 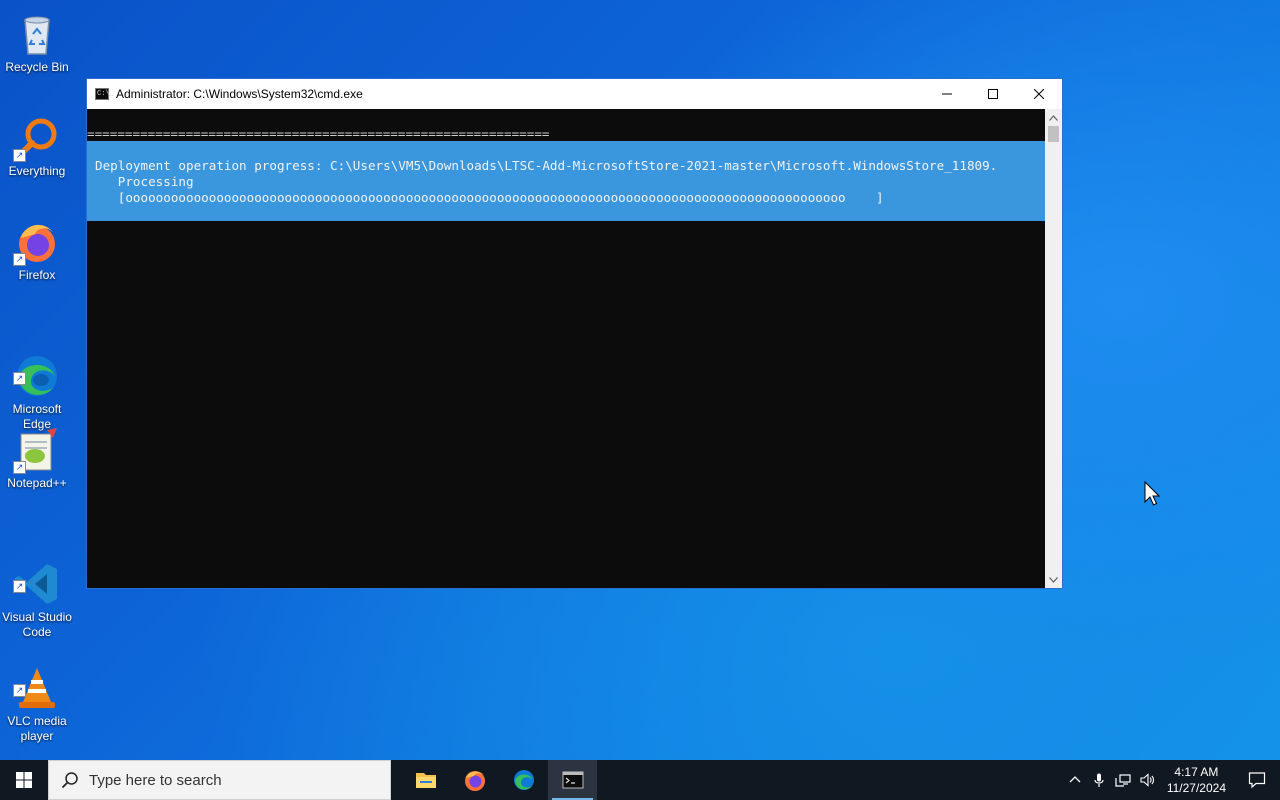 I want to click on minimize-icon, so click(x=947, y=94).